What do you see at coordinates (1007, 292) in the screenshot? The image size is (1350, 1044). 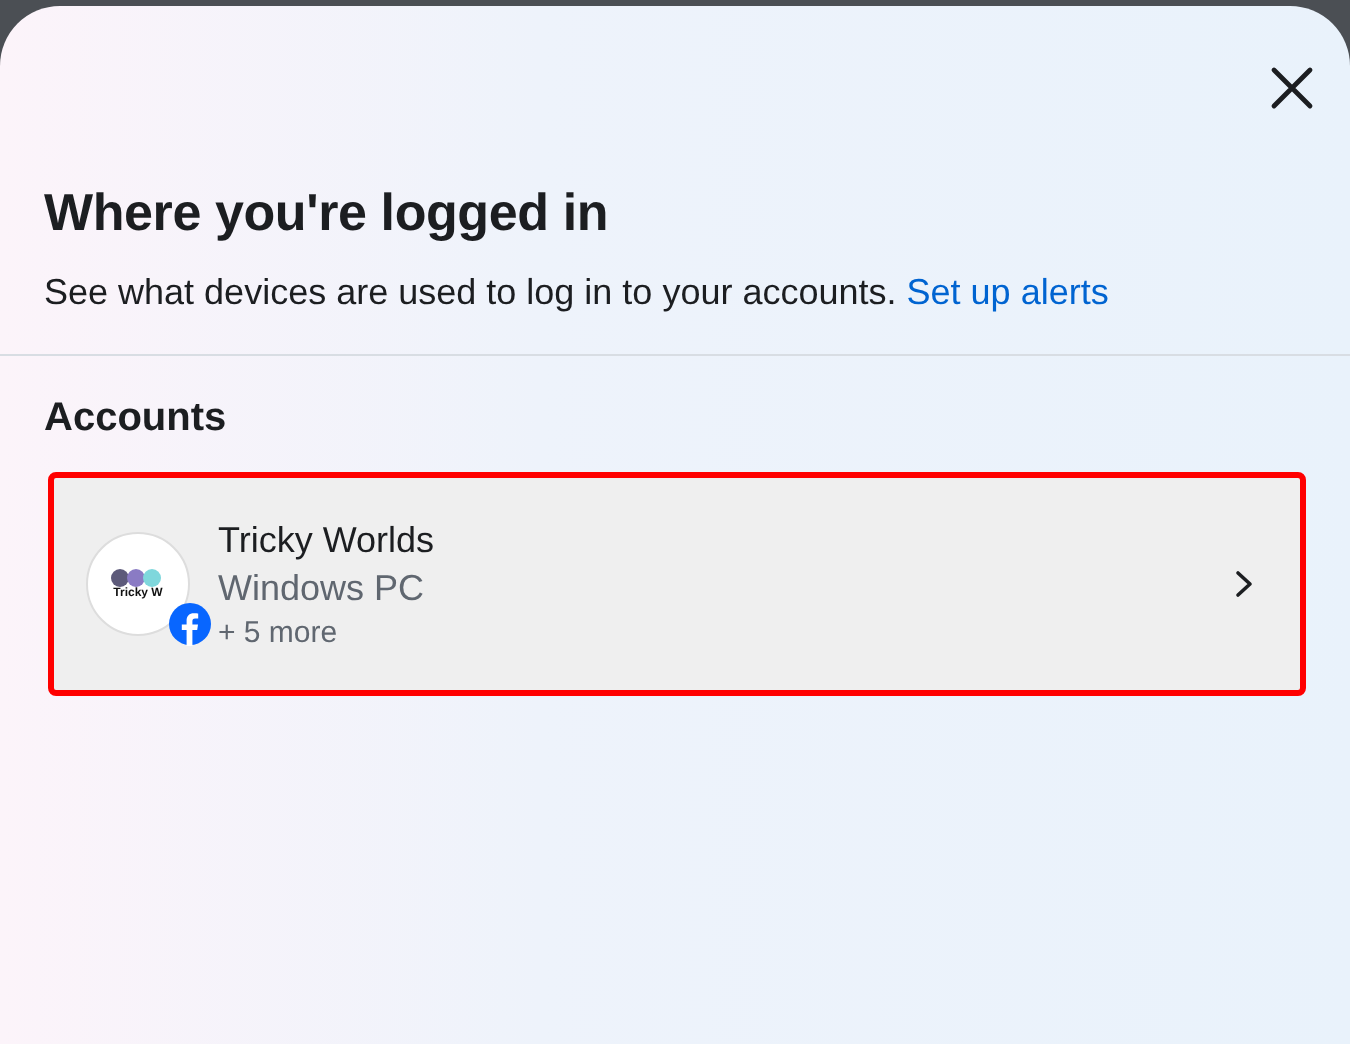 I see `set-up-alerts-link: Set up alerts` at bounding box center [1007, 292].